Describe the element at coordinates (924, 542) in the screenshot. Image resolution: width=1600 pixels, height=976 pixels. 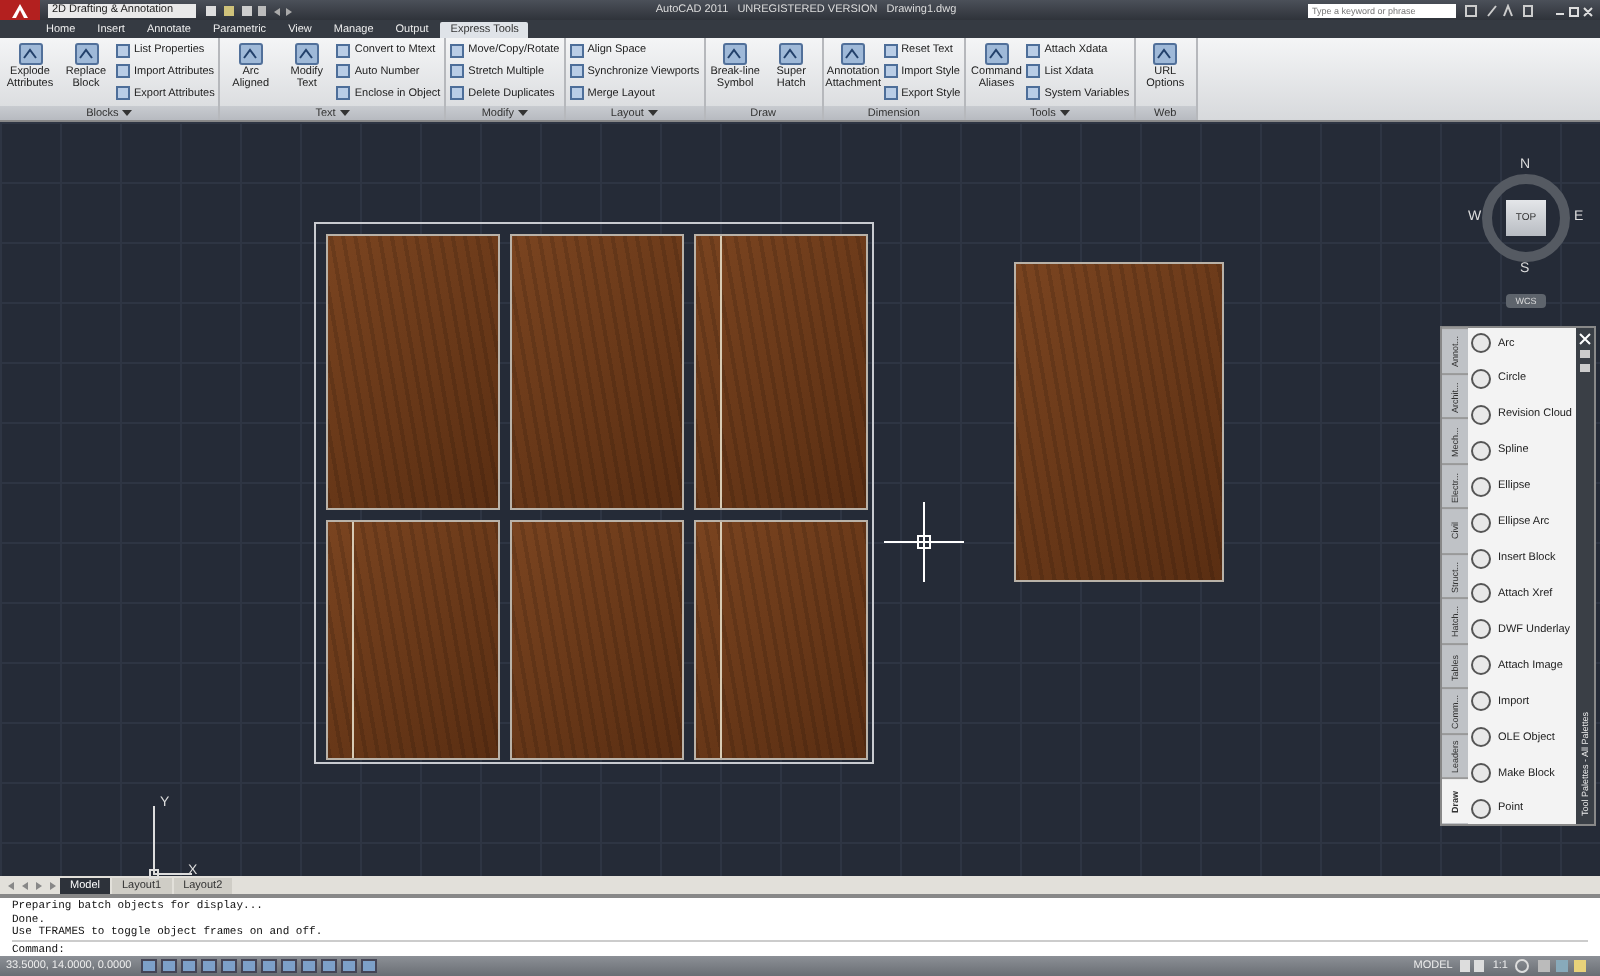
I see `crosshair-cursor-icon` at that location.